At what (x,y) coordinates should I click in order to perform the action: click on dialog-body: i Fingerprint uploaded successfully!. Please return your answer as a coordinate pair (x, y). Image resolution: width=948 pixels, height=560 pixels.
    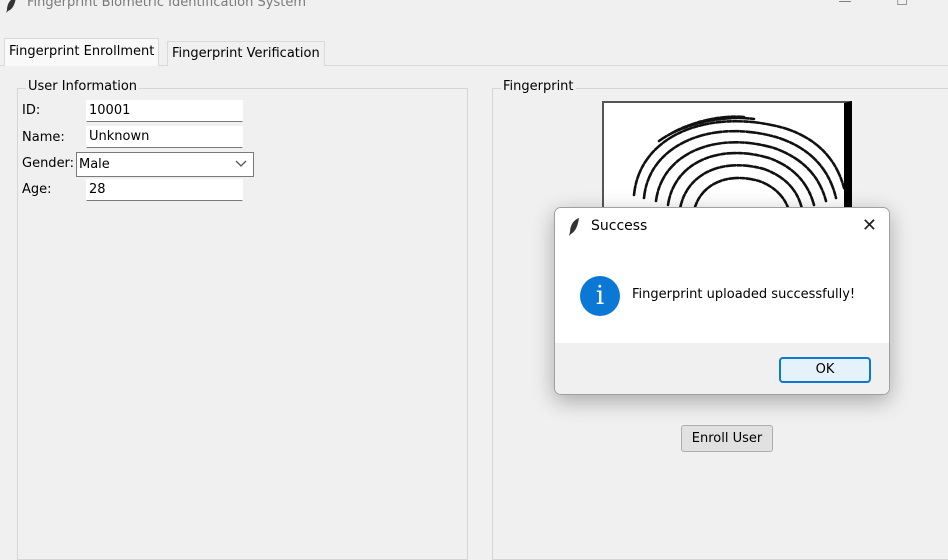
    Looking at the image, I should click on (722, 294).